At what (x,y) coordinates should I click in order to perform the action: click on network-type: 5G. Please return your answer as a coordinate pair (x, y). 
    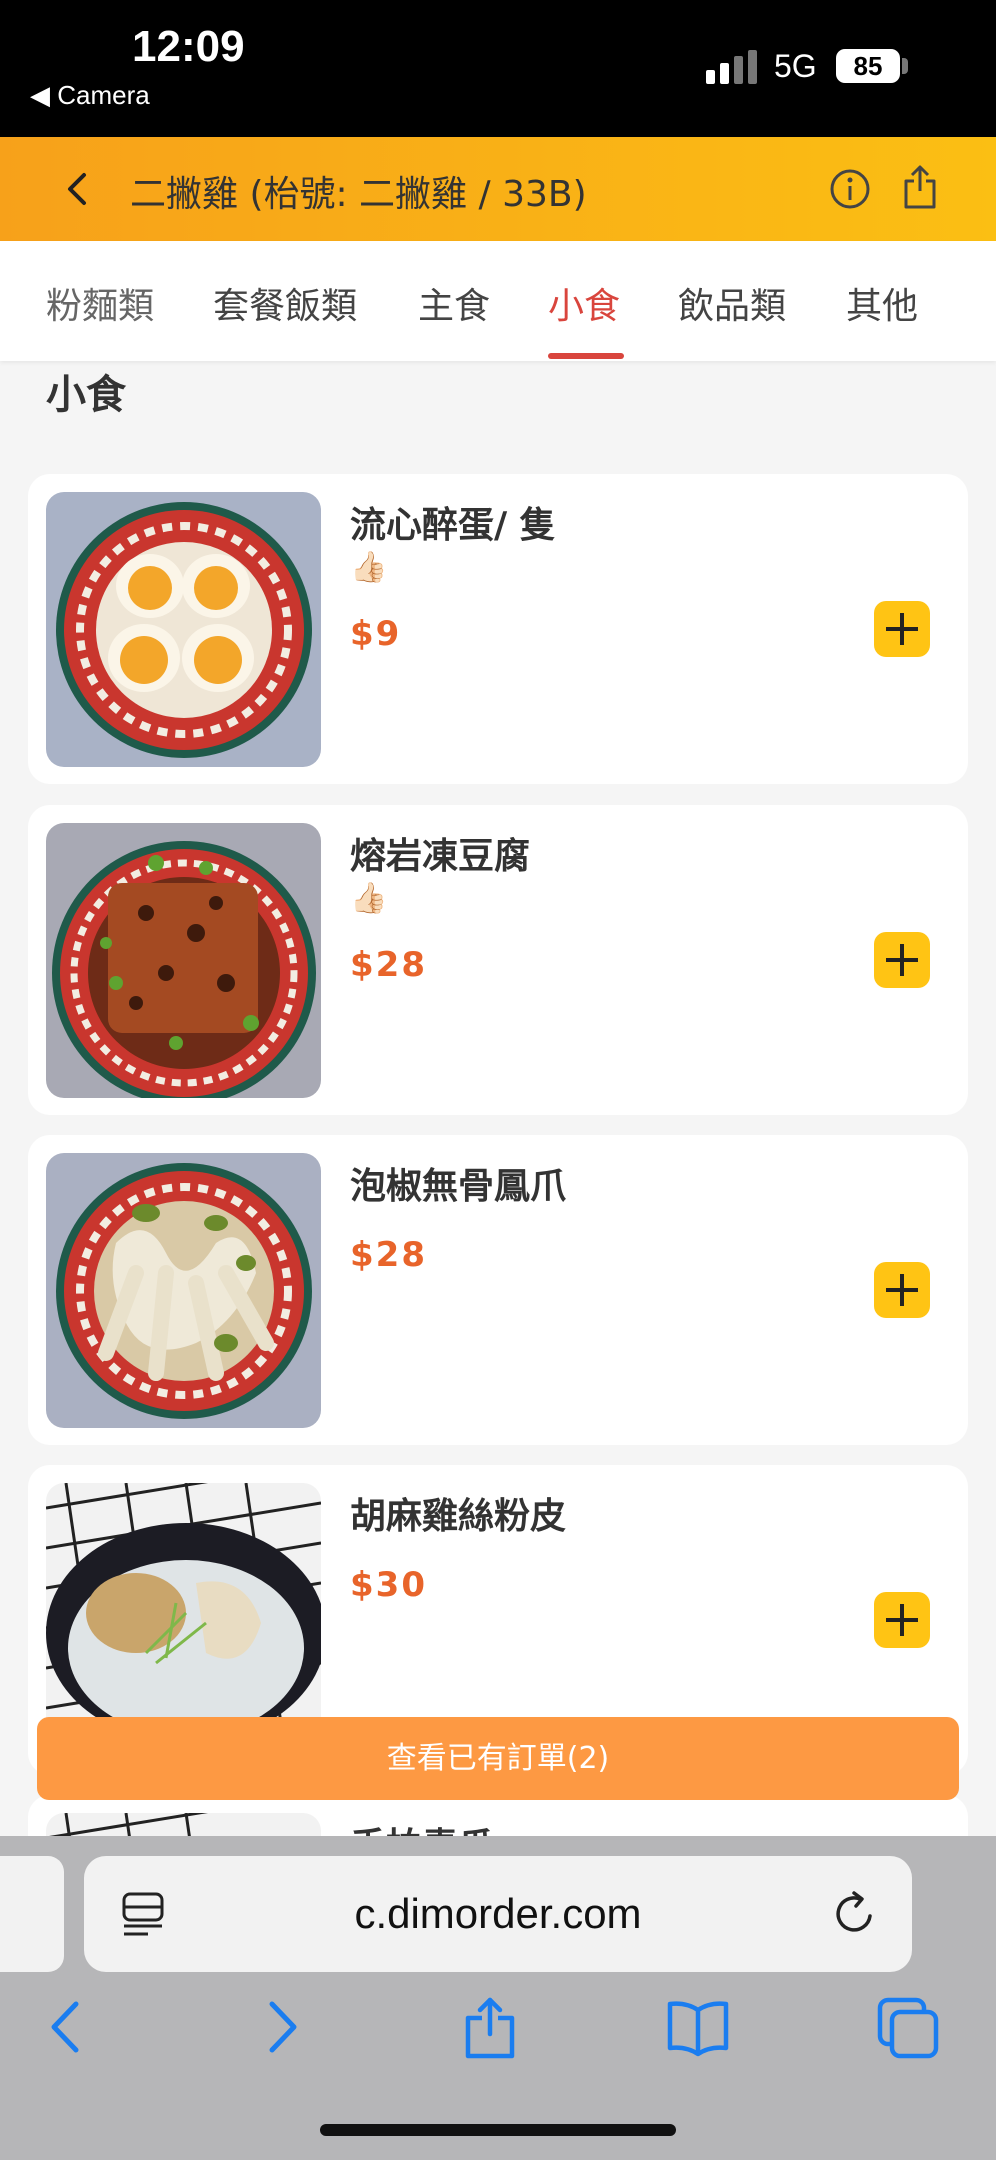
    Looking at the image, I should click on (795, 66).